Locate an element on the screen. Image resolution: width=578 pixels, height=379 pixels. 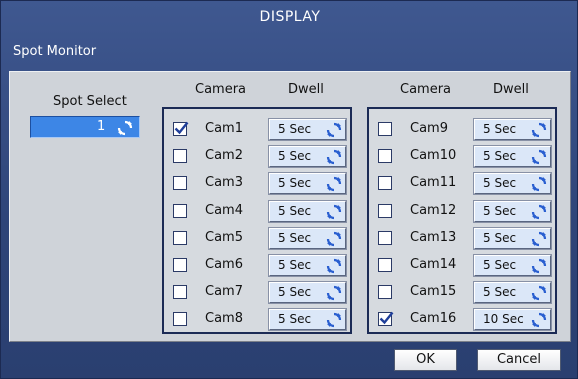
camera-row: Cam5 5 Sec is located at coordinates (257, 239).